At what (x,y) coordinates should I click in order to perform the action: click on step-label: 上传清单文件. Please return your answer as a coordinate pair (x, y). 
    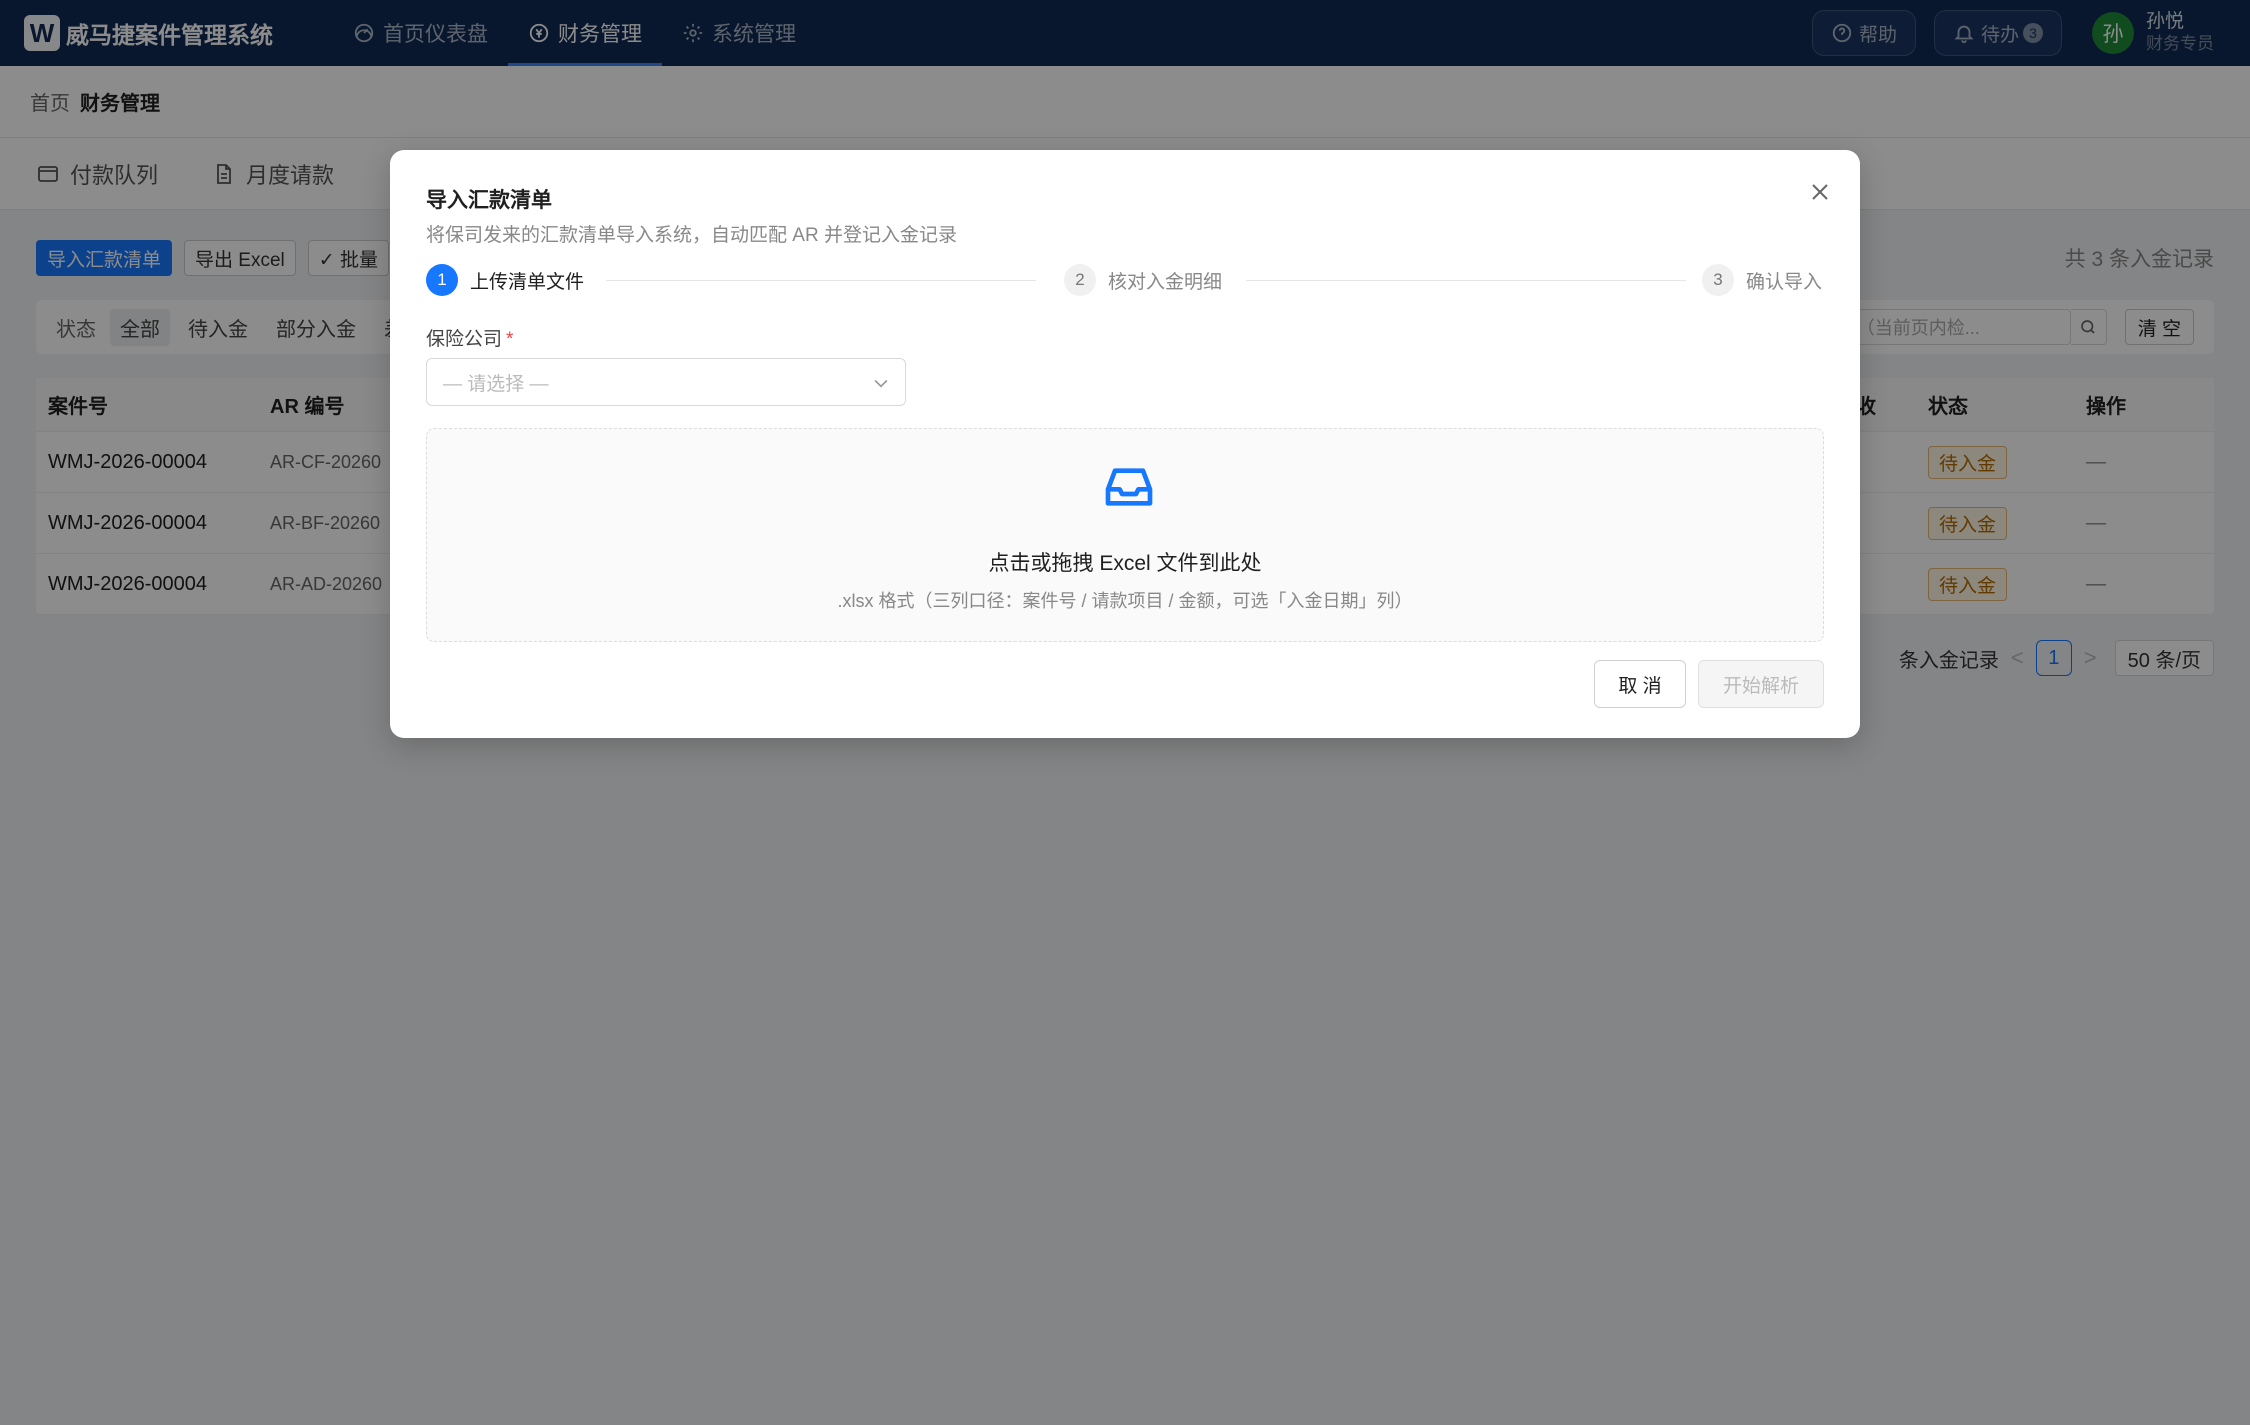
    Looking at the image, I should click on (527, 282).